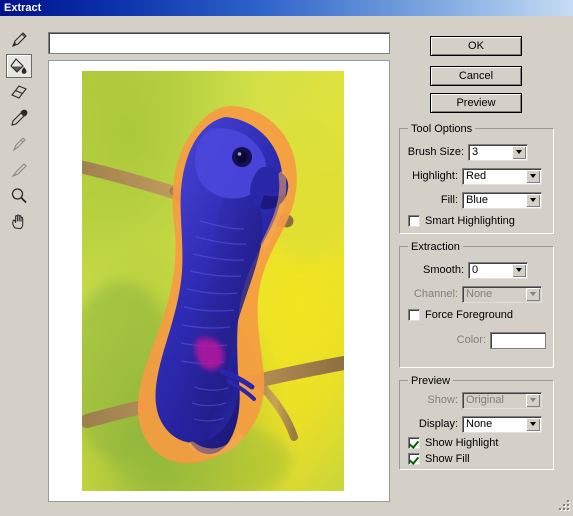 This screenshot has height=516, width=573. What do you see at coordinates (533, 400) in the screenshot?
I see `show-chevron-down-icon` at bounding box center [533, 400].